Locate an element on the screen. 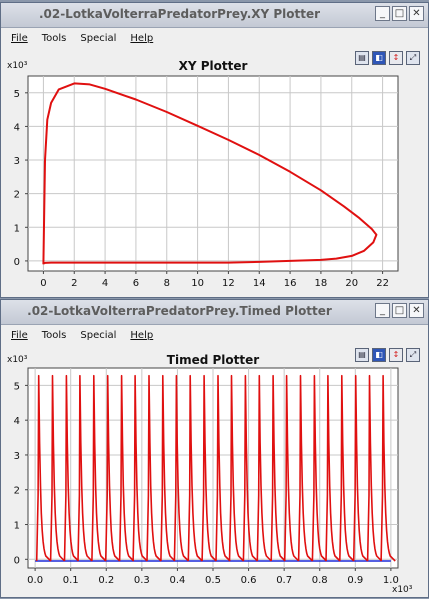 This screenshot has width=429, height=599. x-tick-label: 0 is located at coordinates (43, 283).